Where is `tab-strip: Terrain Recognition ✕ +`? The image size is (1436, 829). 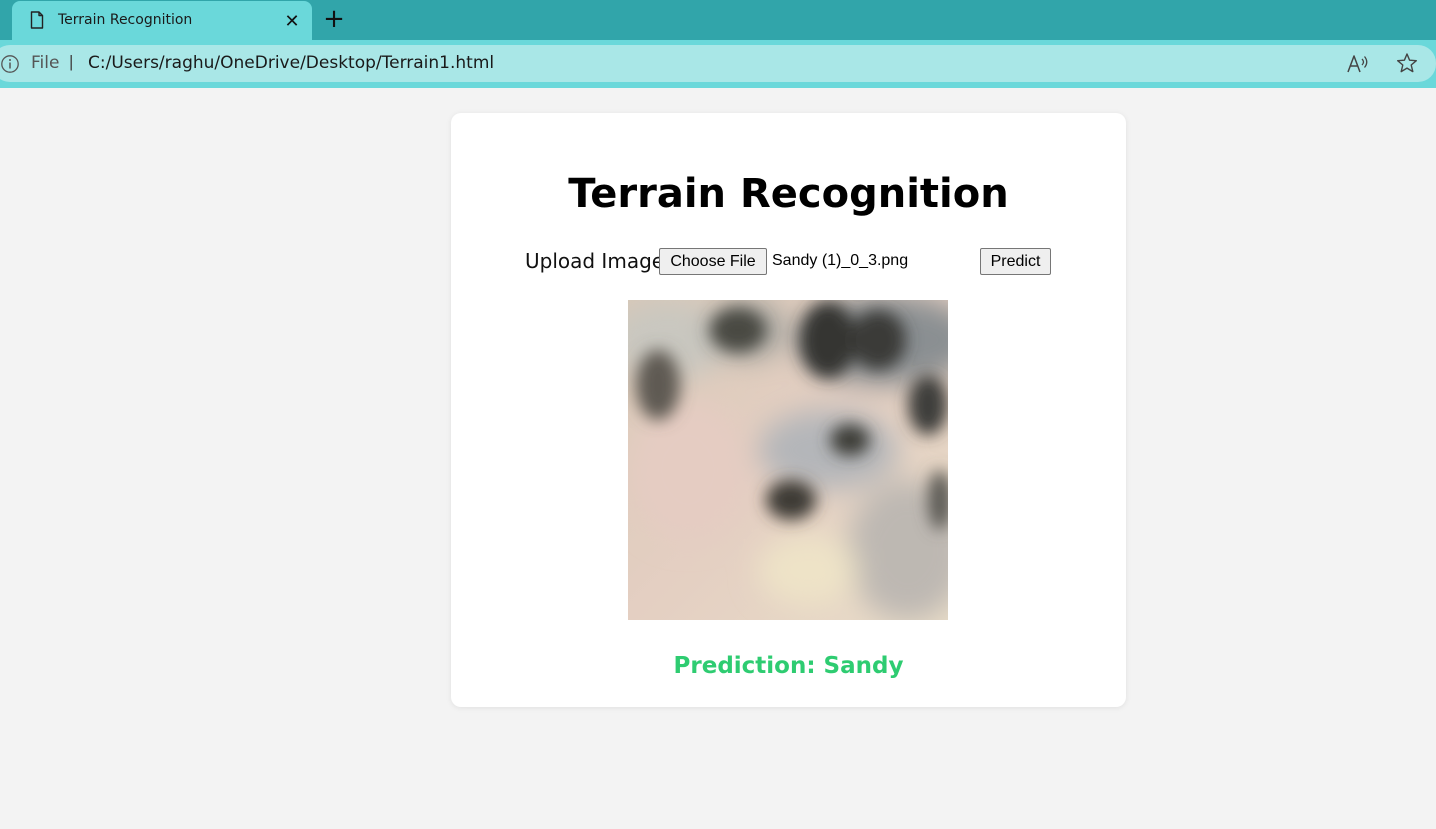
tab-strip: Terrain Recognition ✕ + is located at coordinates (718, 20).